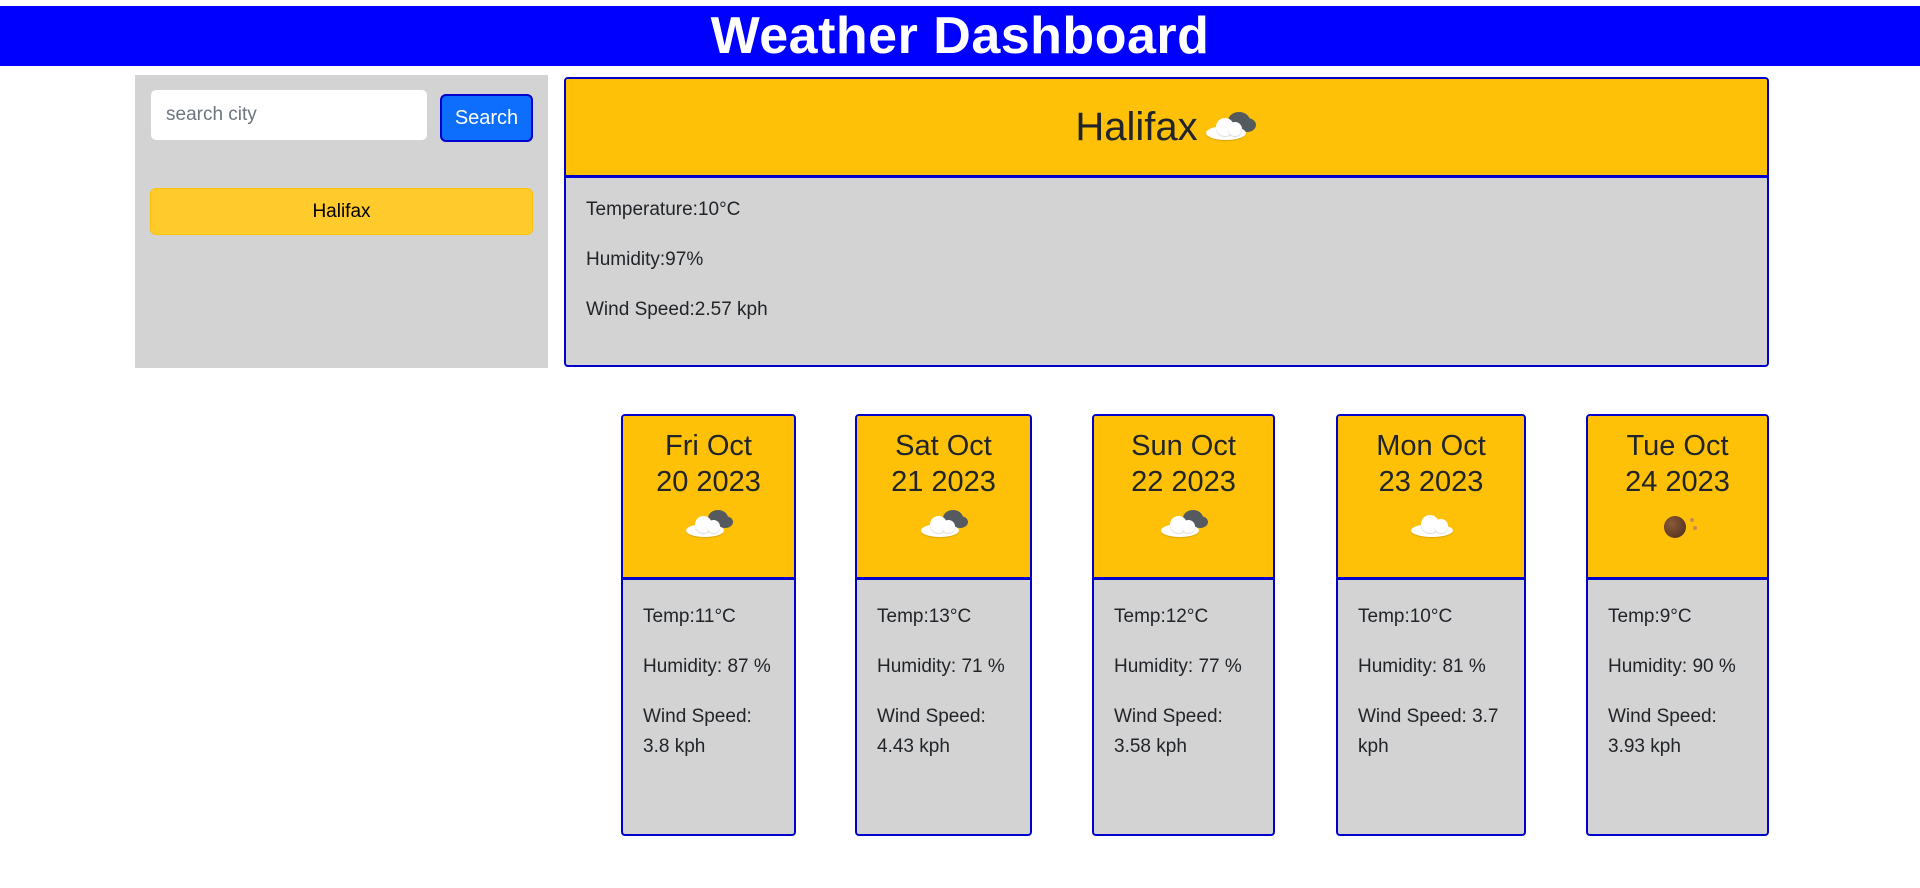  I want to click on search-input, so click(289, 115).